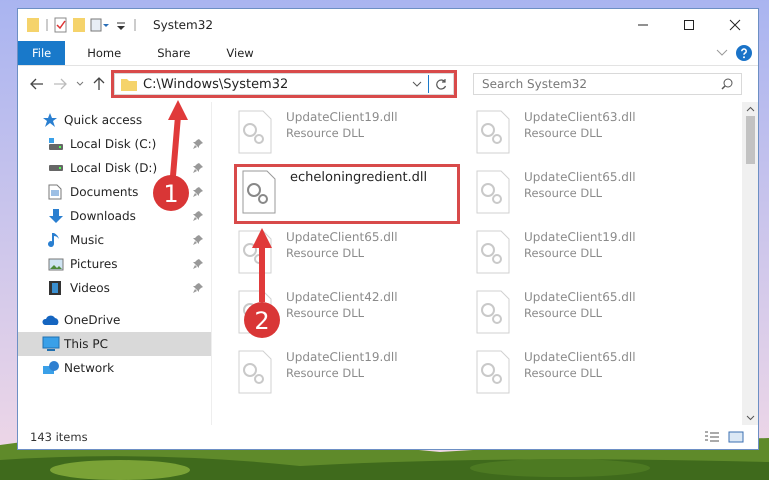 This screenshot has height=480, width=769. What do you see at coordinates (727, 84) in the screenshot?
I see `search-icon` at bounding box center [727, 84].